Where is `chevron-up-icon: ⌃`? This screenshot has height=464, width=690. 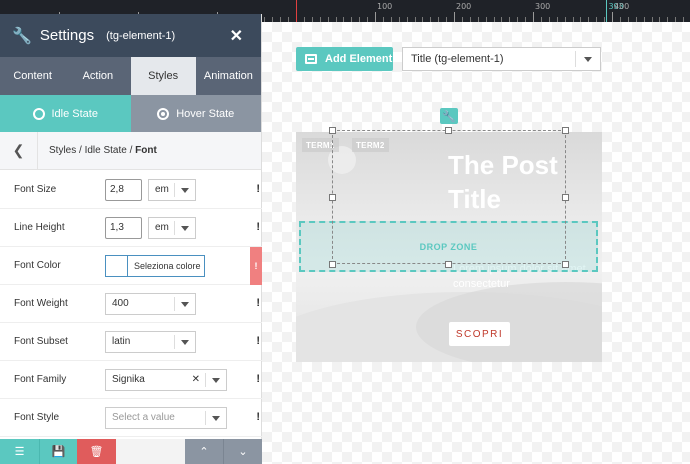 chevron-up-icon: ⌃ is located at coordinates (204, 451).